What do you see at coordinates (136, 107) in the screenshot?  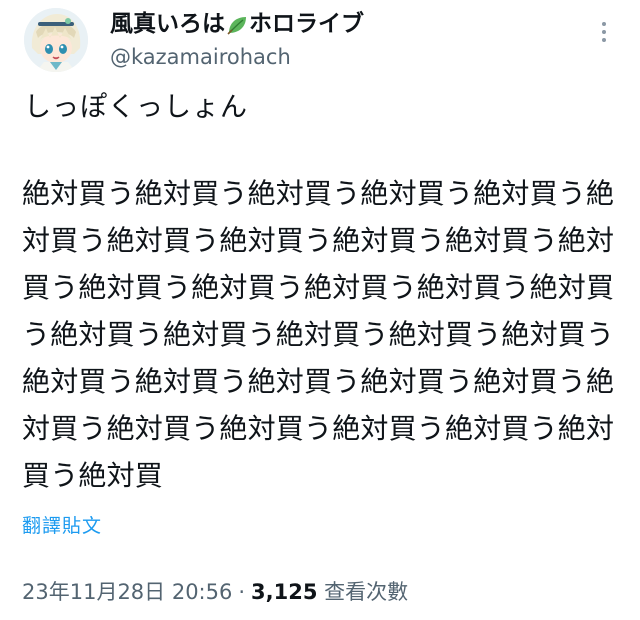 I see `tweet-first-line: しっぽくっしょん` at bounding box center [136, 107].